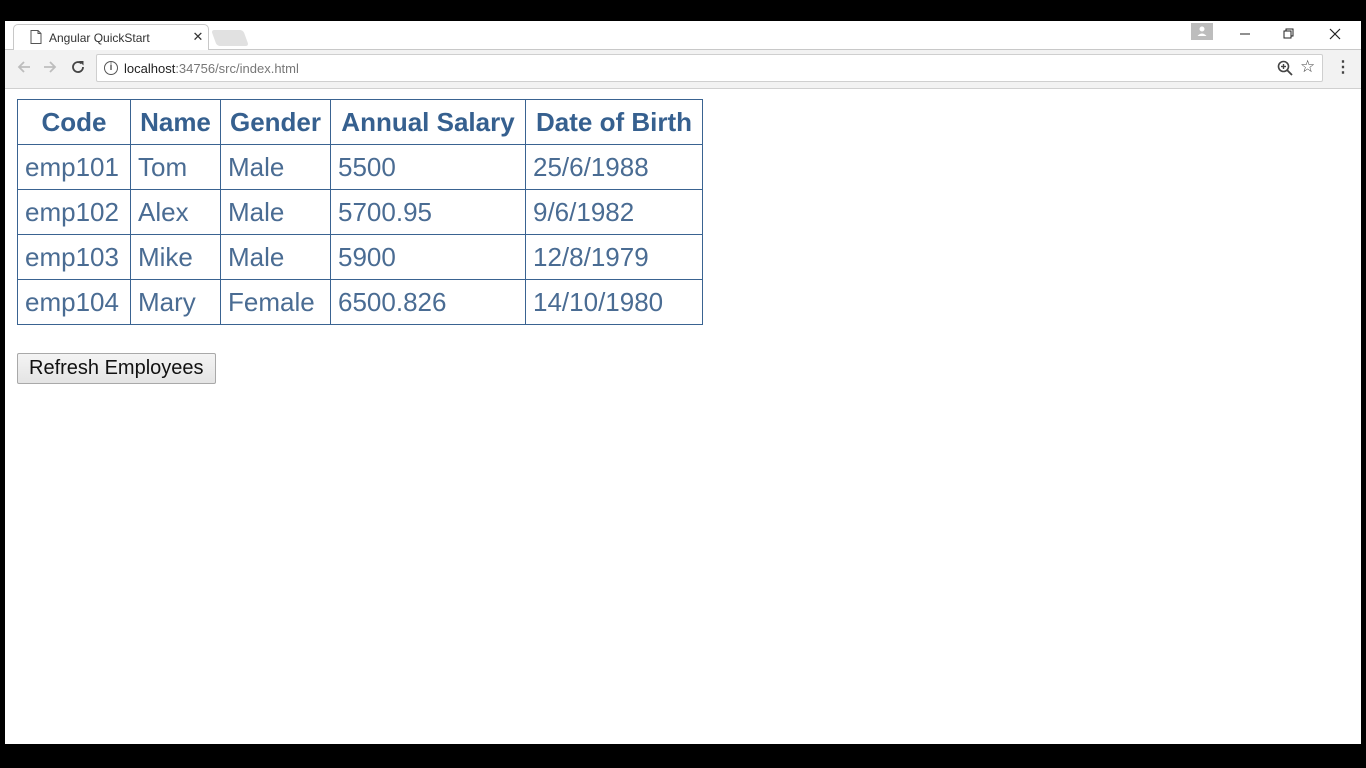 This screenshot has width=1366, height=768. Describe the element at coordinates (237, 68) in the screenshot. I see `url-path: :34756/src/index.html` at that location.